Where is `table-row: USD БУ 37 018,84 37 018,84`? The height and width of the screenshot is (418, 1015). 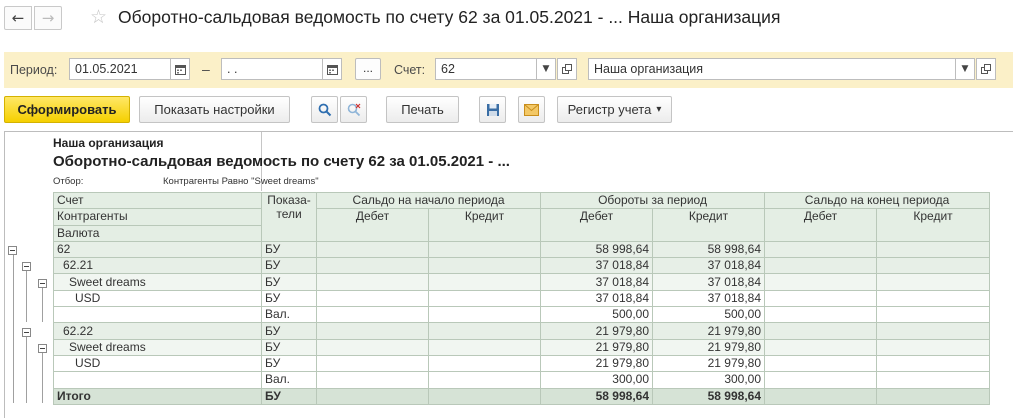
table-row: USD БУ 37 018,84 37 018,84 is located at coordinates (522, 298).